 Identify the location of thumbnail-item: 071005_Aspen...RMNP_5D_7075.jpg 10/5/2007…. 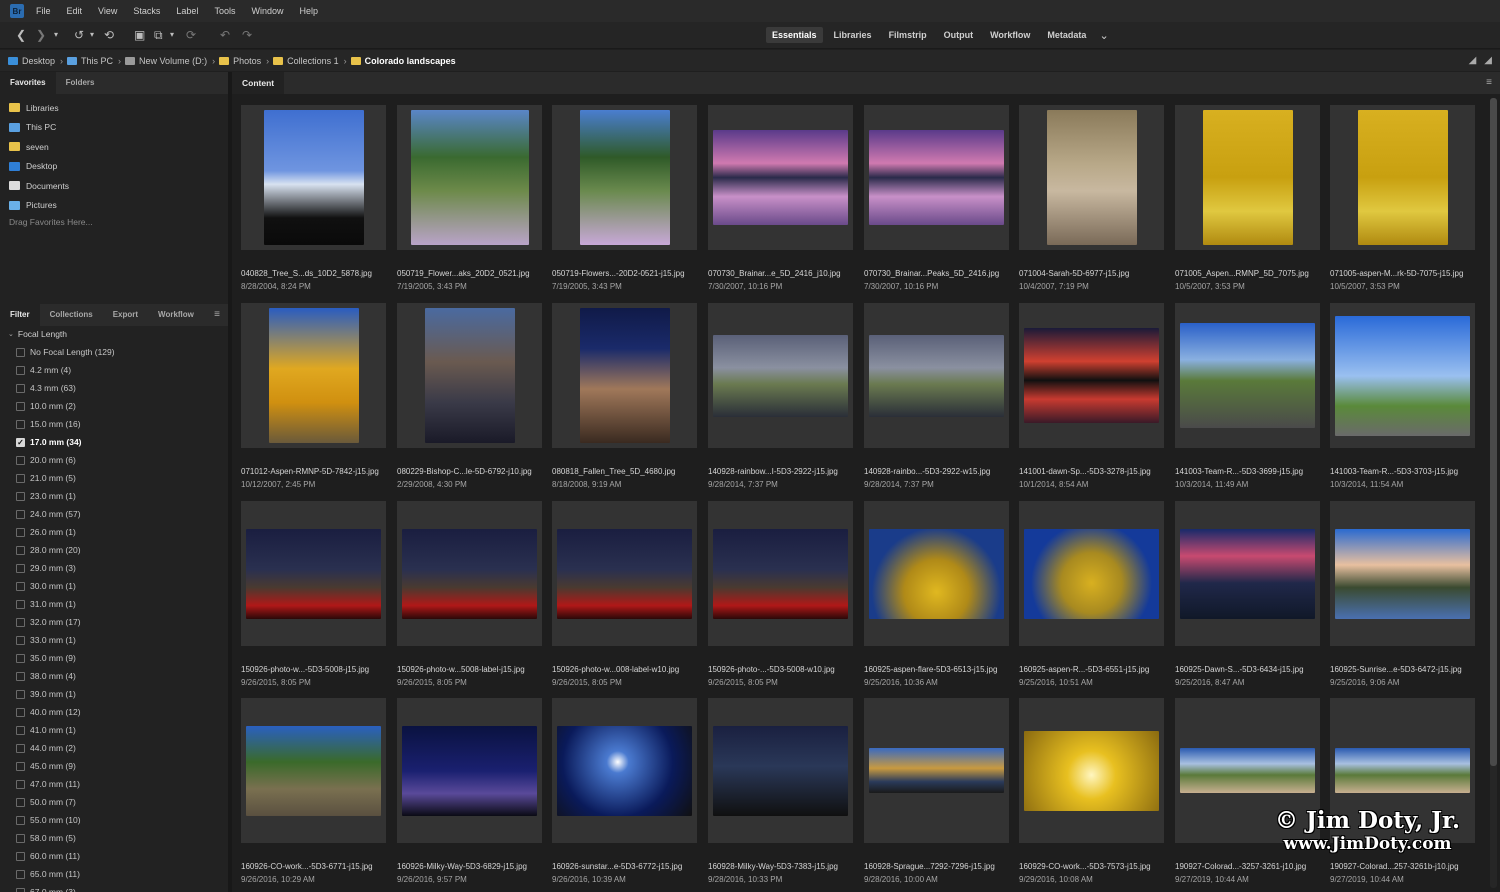
(1248, 198).